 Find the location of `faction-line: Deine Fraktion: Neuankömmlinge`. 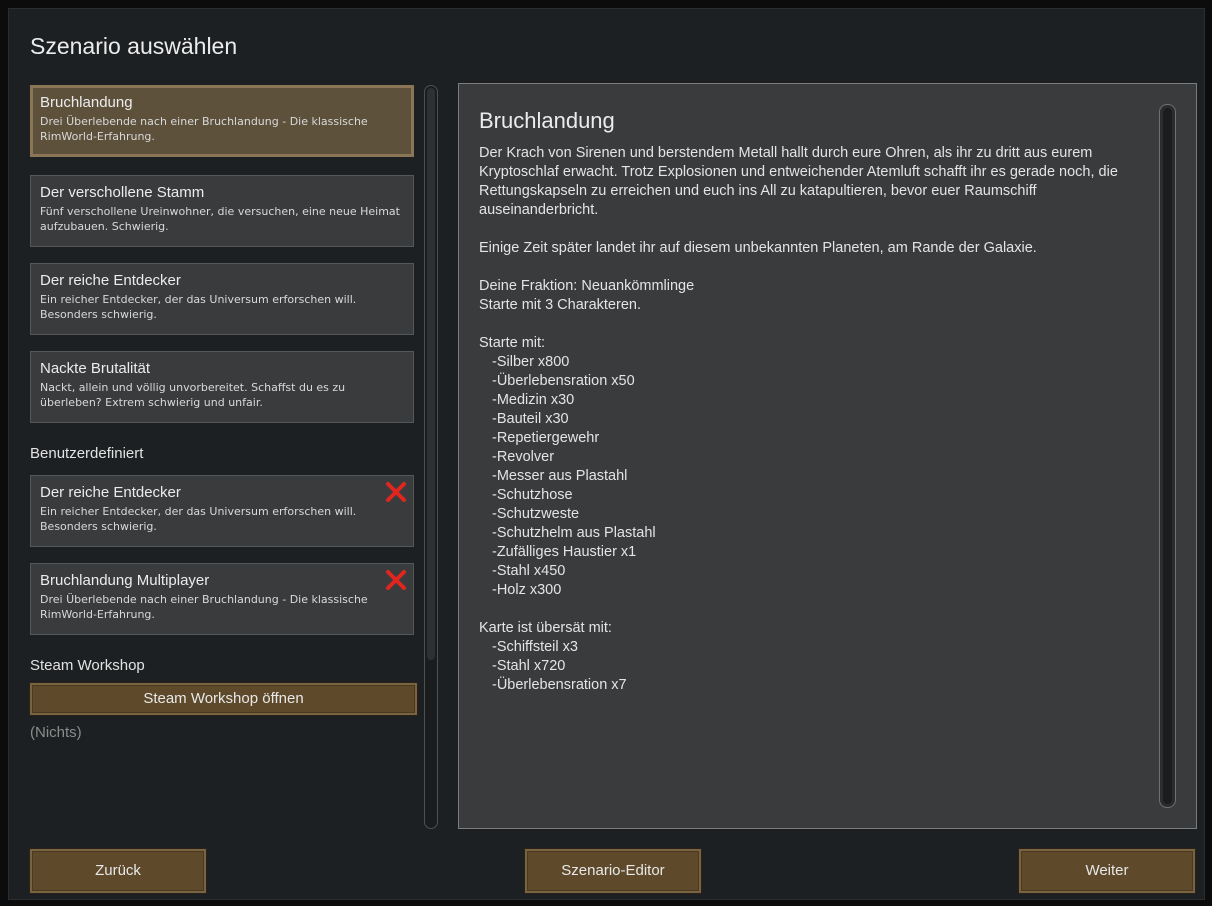

faction-line: Deine Fraktion: Neuankömmlinge is located at coordinates (587, 286).